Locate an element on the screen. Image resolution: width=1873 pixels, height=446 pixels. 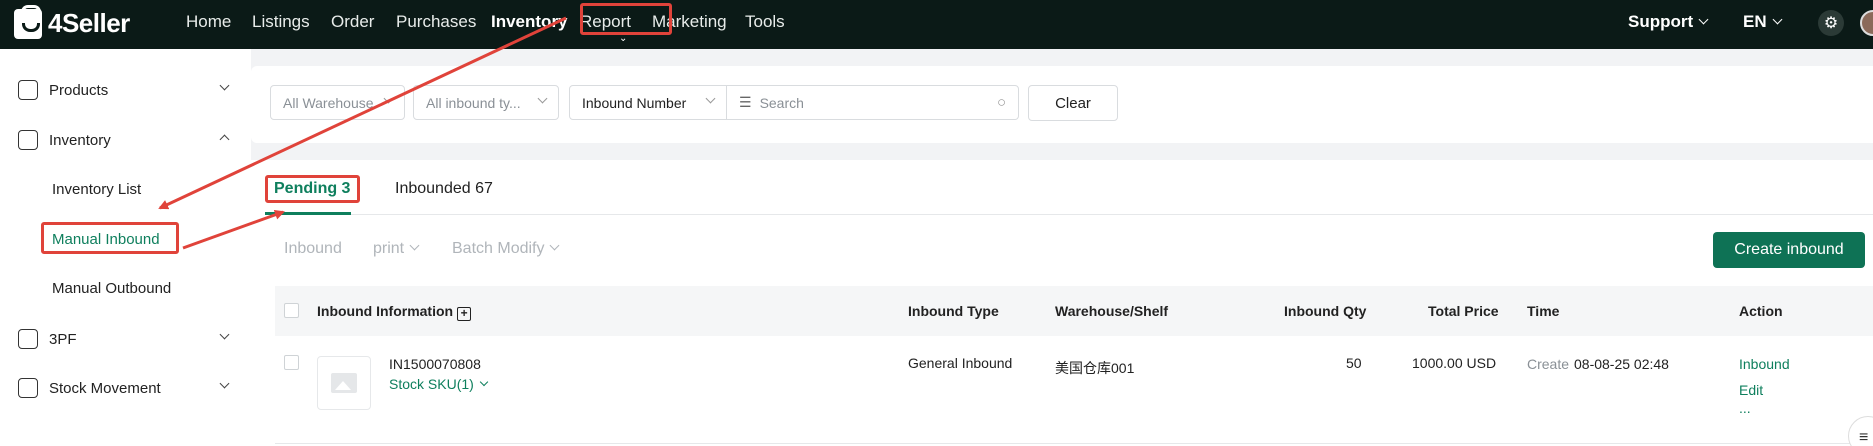
nav-home: Home is located at coordinates (208, 22).